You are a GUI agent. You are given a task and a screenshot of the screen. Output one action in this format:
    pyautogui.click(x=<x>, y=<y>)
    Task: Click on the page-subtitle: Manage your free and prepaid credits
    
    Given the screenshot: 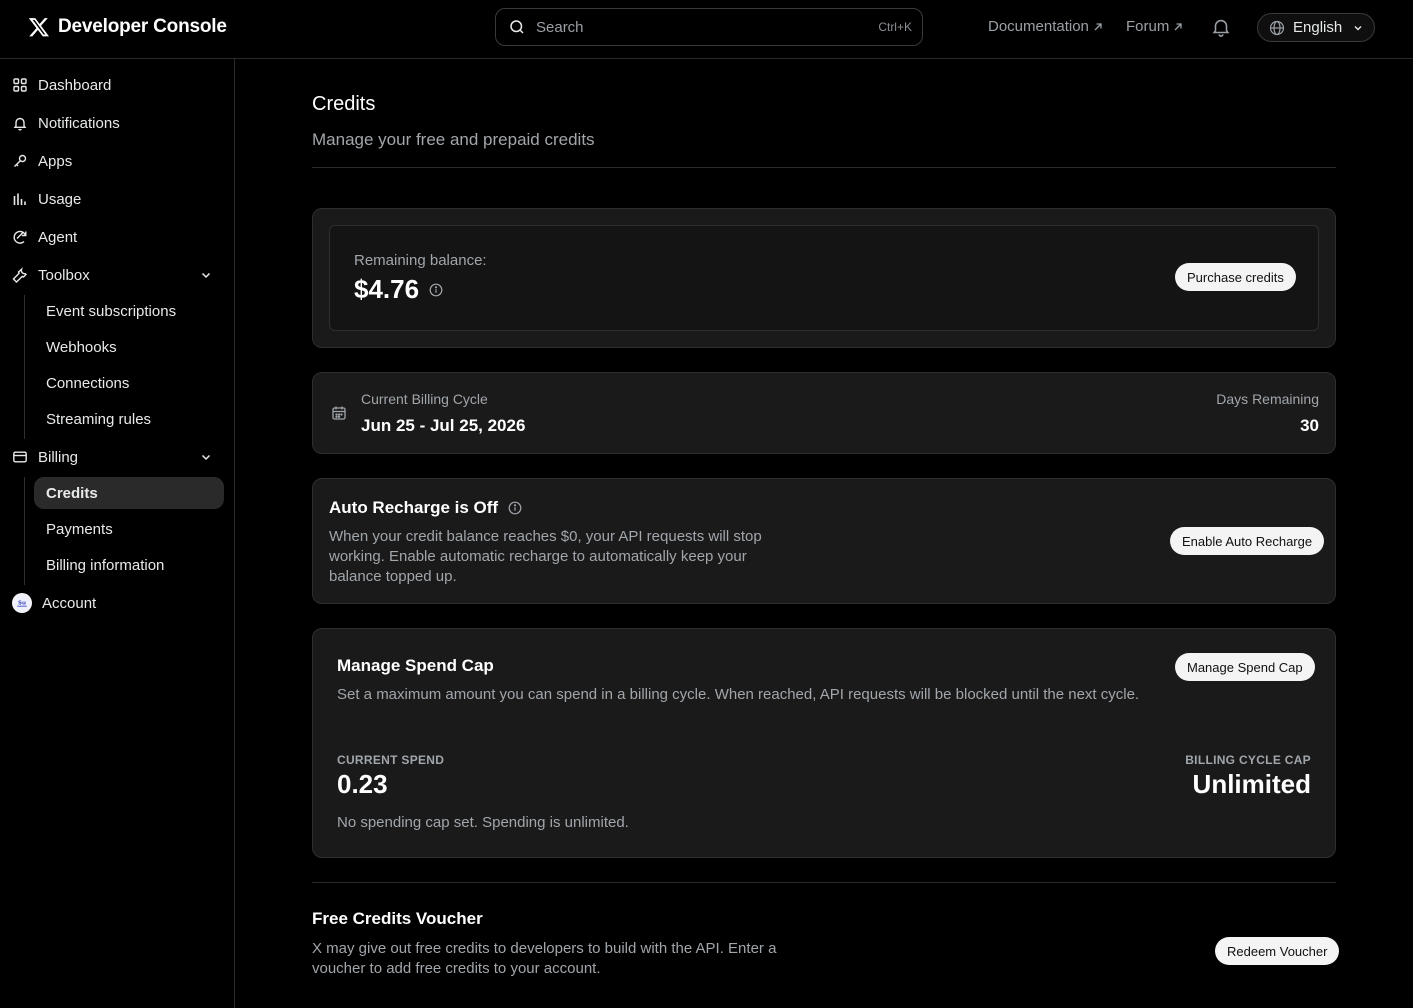 What is the action you would take?
    pyautogui.click(x=453, y=139)
    